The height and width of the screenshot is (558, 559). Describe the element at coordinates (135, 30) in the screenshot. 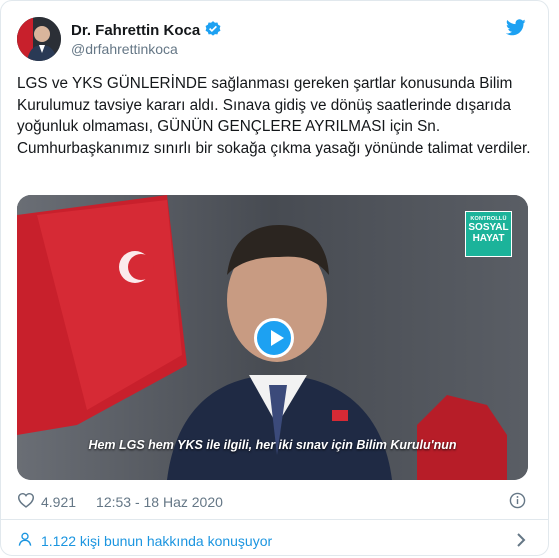

I see `author-name-text: Dr. Fahrettin Koca` at that location.